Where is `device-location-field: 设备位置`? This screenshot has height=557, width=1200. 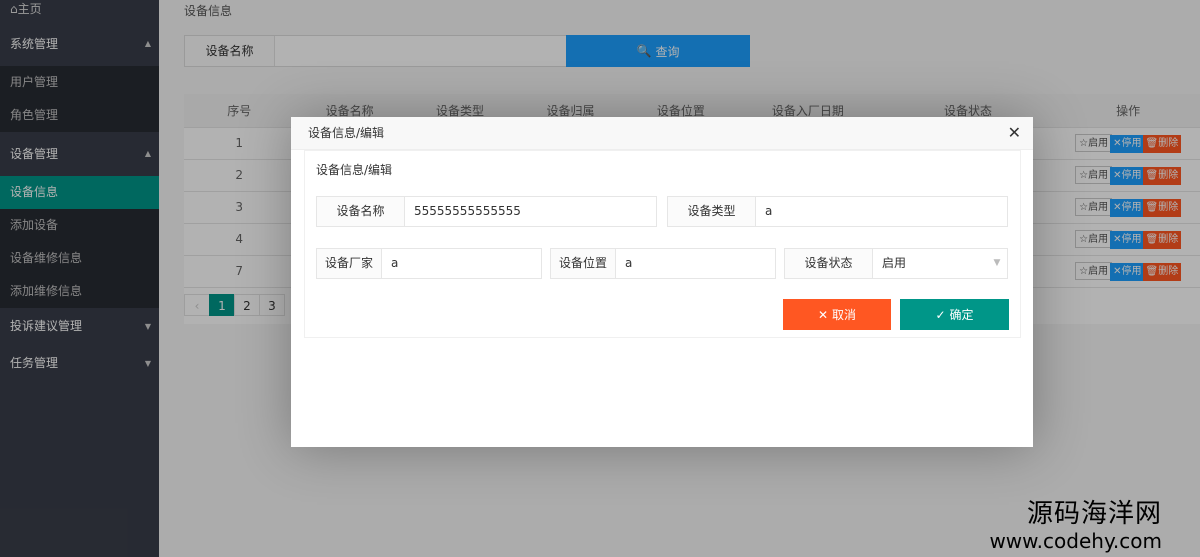 device-location-field: 设备位置 is located at coordinates (663, 263).